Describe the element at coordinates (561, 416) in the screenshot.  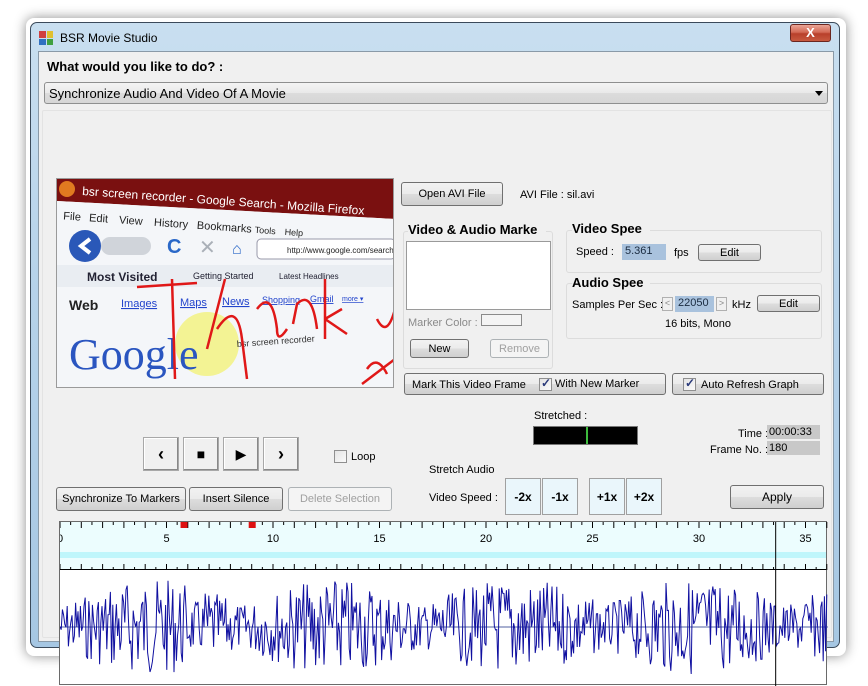
I see `stretched-label: Stretched :` at that location.